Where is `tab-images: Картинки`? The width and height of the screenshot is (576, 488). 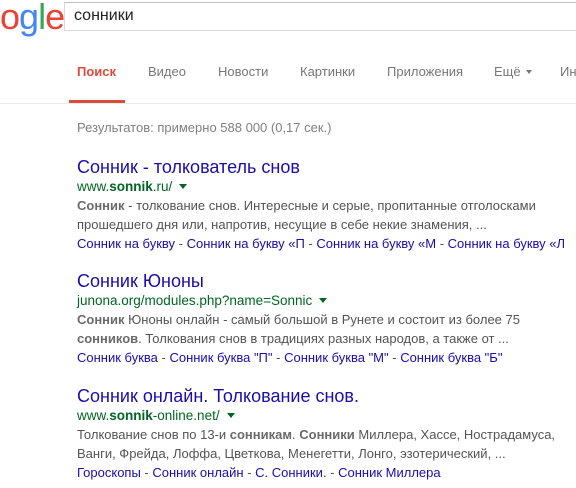
tab-images: Картинки is located at coordinates (327, 71).